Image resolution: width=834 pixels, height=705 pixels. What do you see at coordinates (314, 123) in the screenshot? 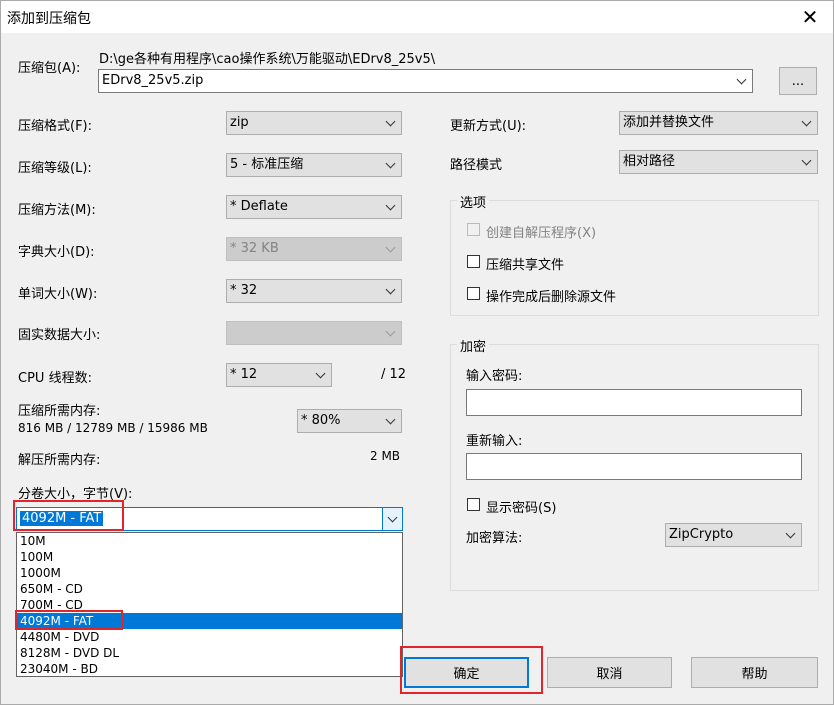
I see `format-combo: zip` at bounding box center [314, 123].